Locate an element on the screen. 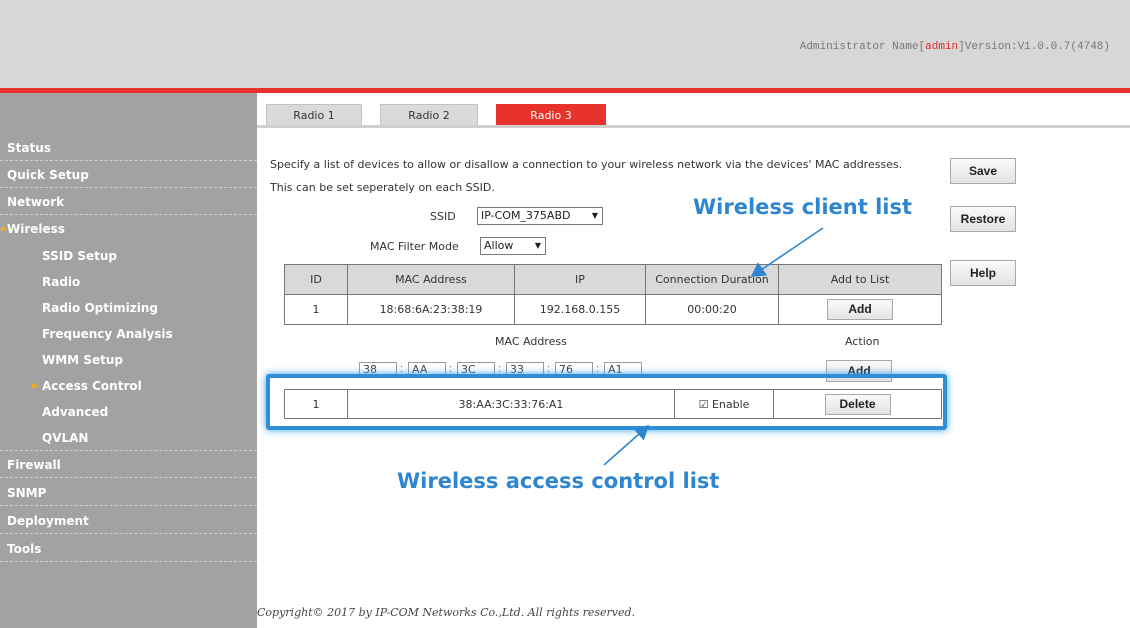 This screenshot has height=628, width=1130. annotation-arrows is located at coordinates (713, 346).